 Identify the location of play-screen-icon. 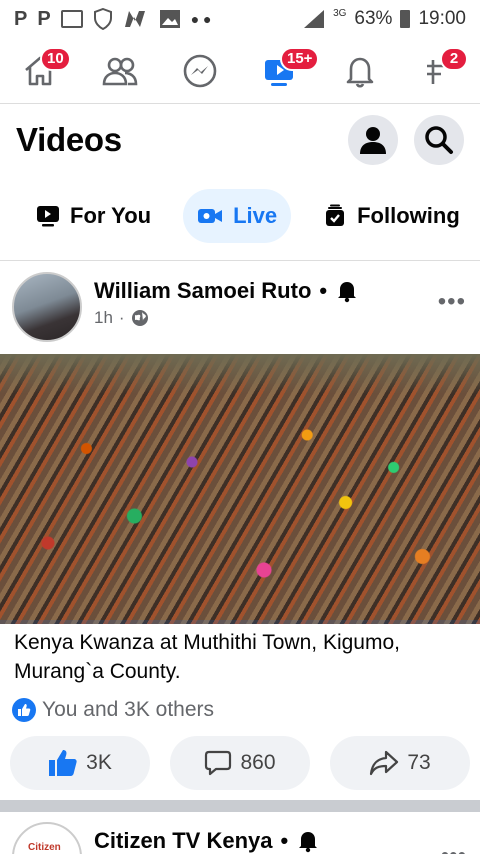
(48, 216).